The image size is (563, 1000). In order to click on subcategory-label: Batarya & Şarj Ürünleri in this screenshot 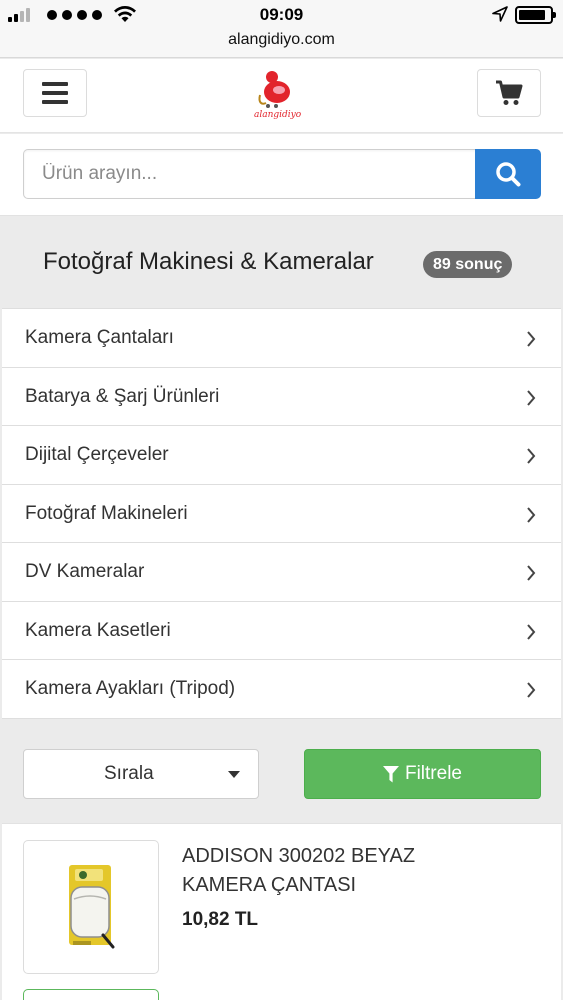, I will do `click(122, 396)`.